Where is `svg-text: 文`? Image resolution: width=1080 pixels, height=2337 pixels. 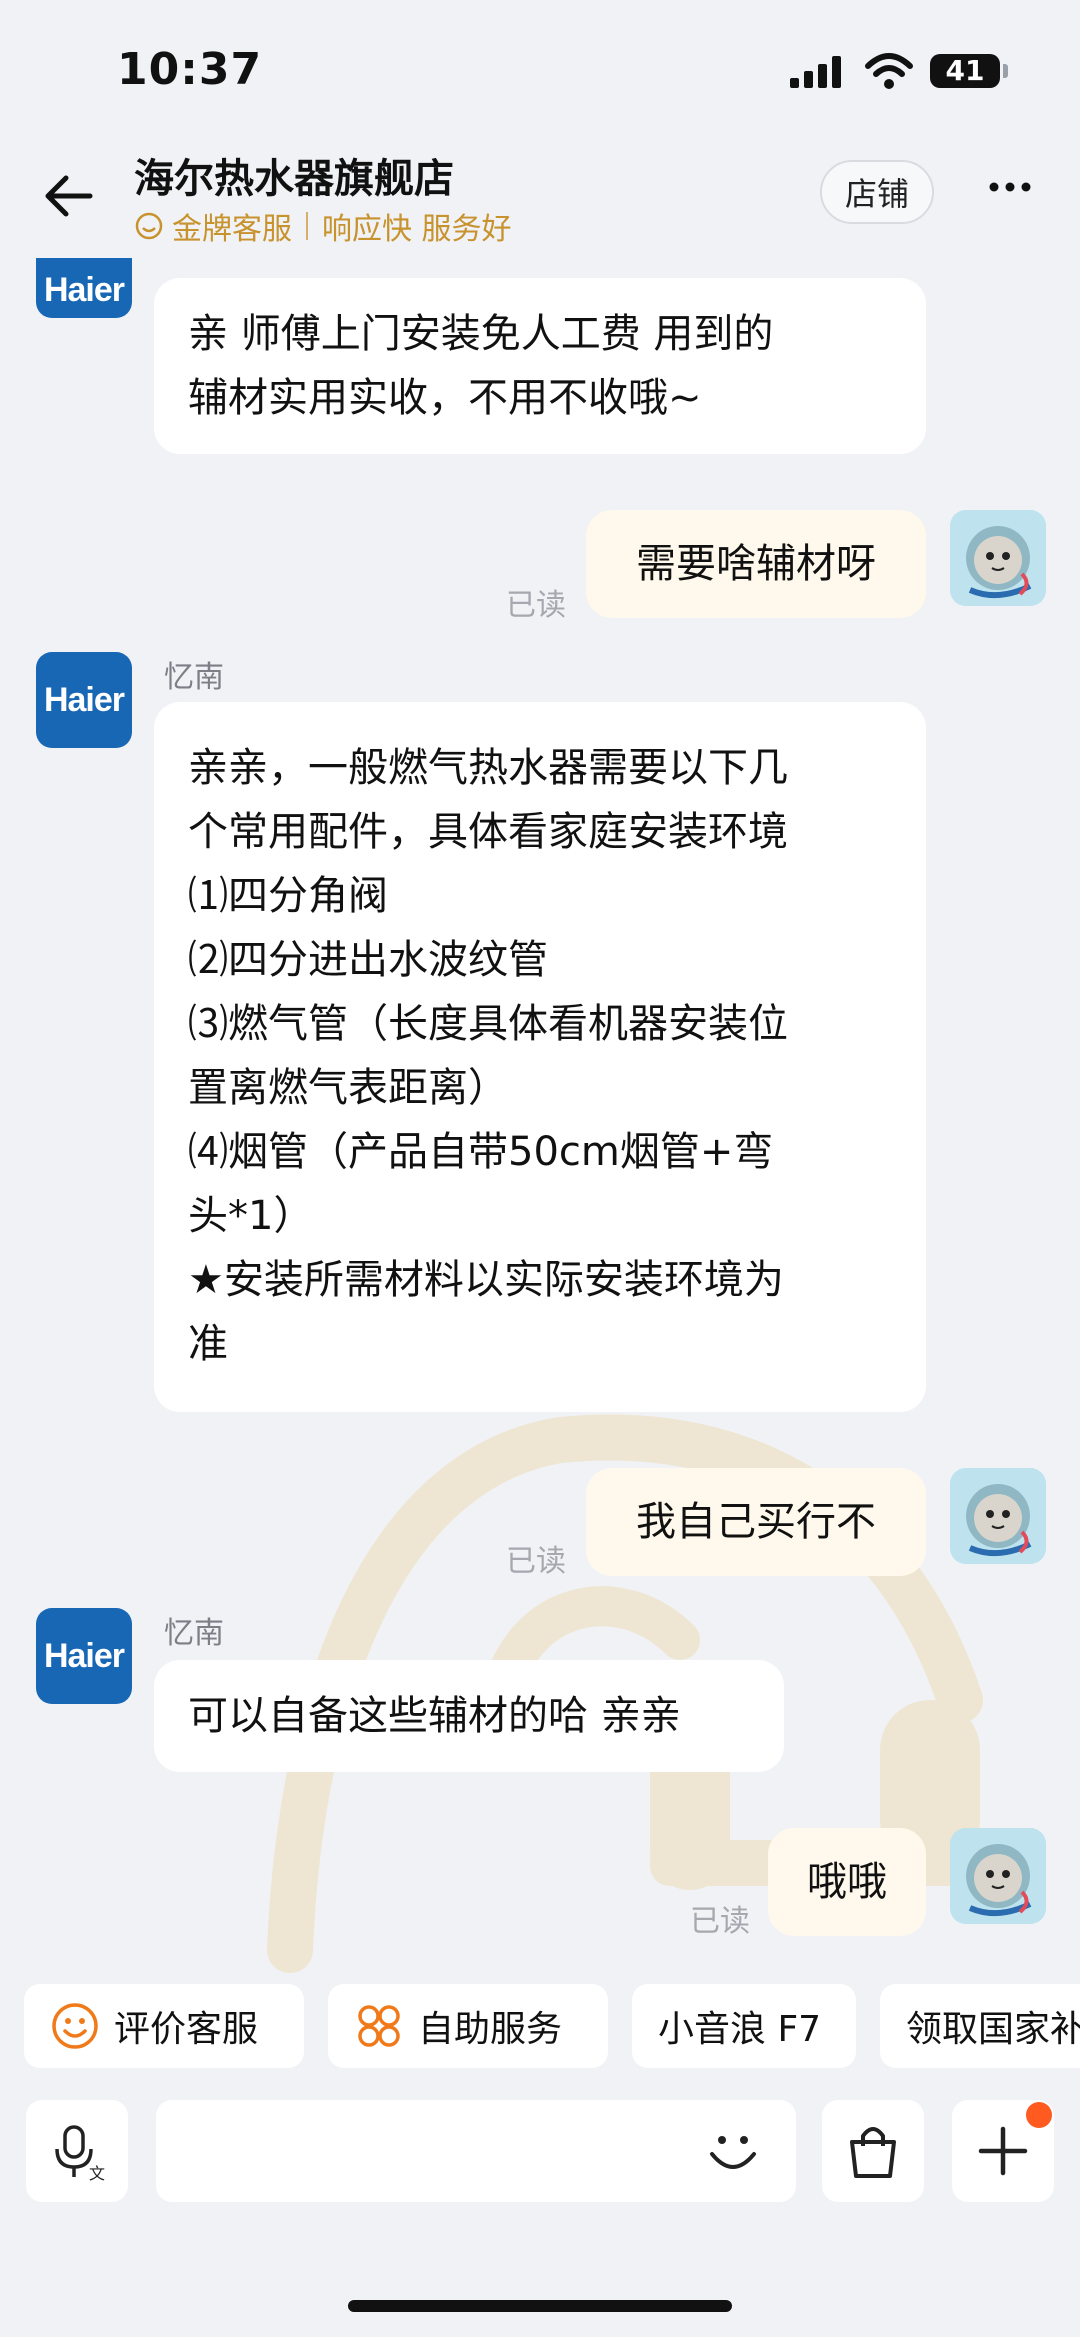 svg-text: 文 is located at coordinates (97, 2172).